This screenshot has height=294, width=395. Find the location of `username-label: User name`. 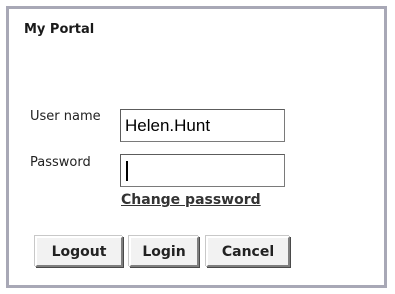

username-label: User name is located at coordinates (65, 116).